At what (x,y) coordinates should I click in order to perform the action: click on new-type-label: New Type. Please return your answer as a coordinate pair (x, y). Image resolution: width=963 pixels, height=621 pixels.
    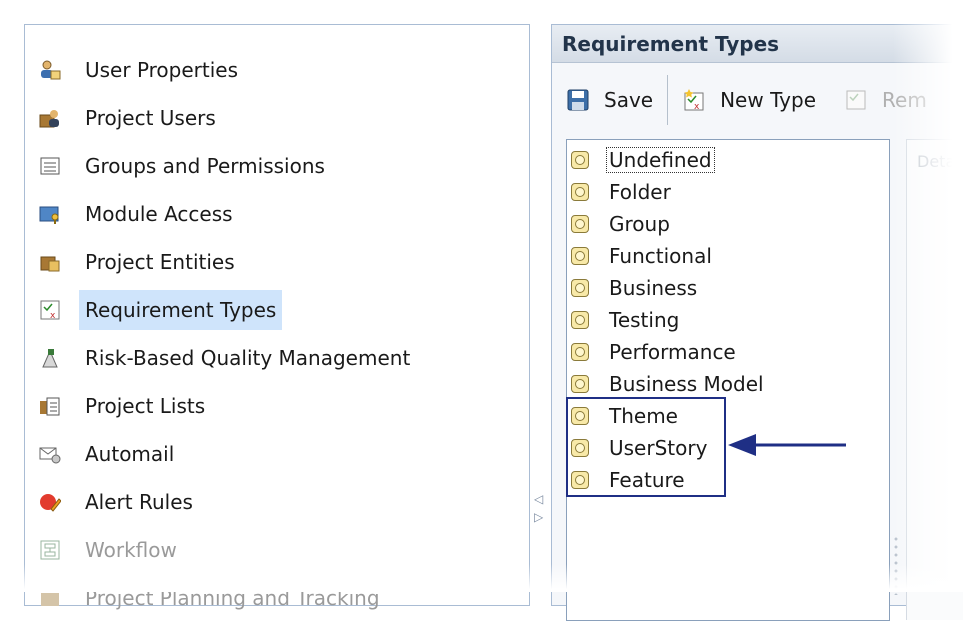
    Looking at the image, I should click on (768, 100).